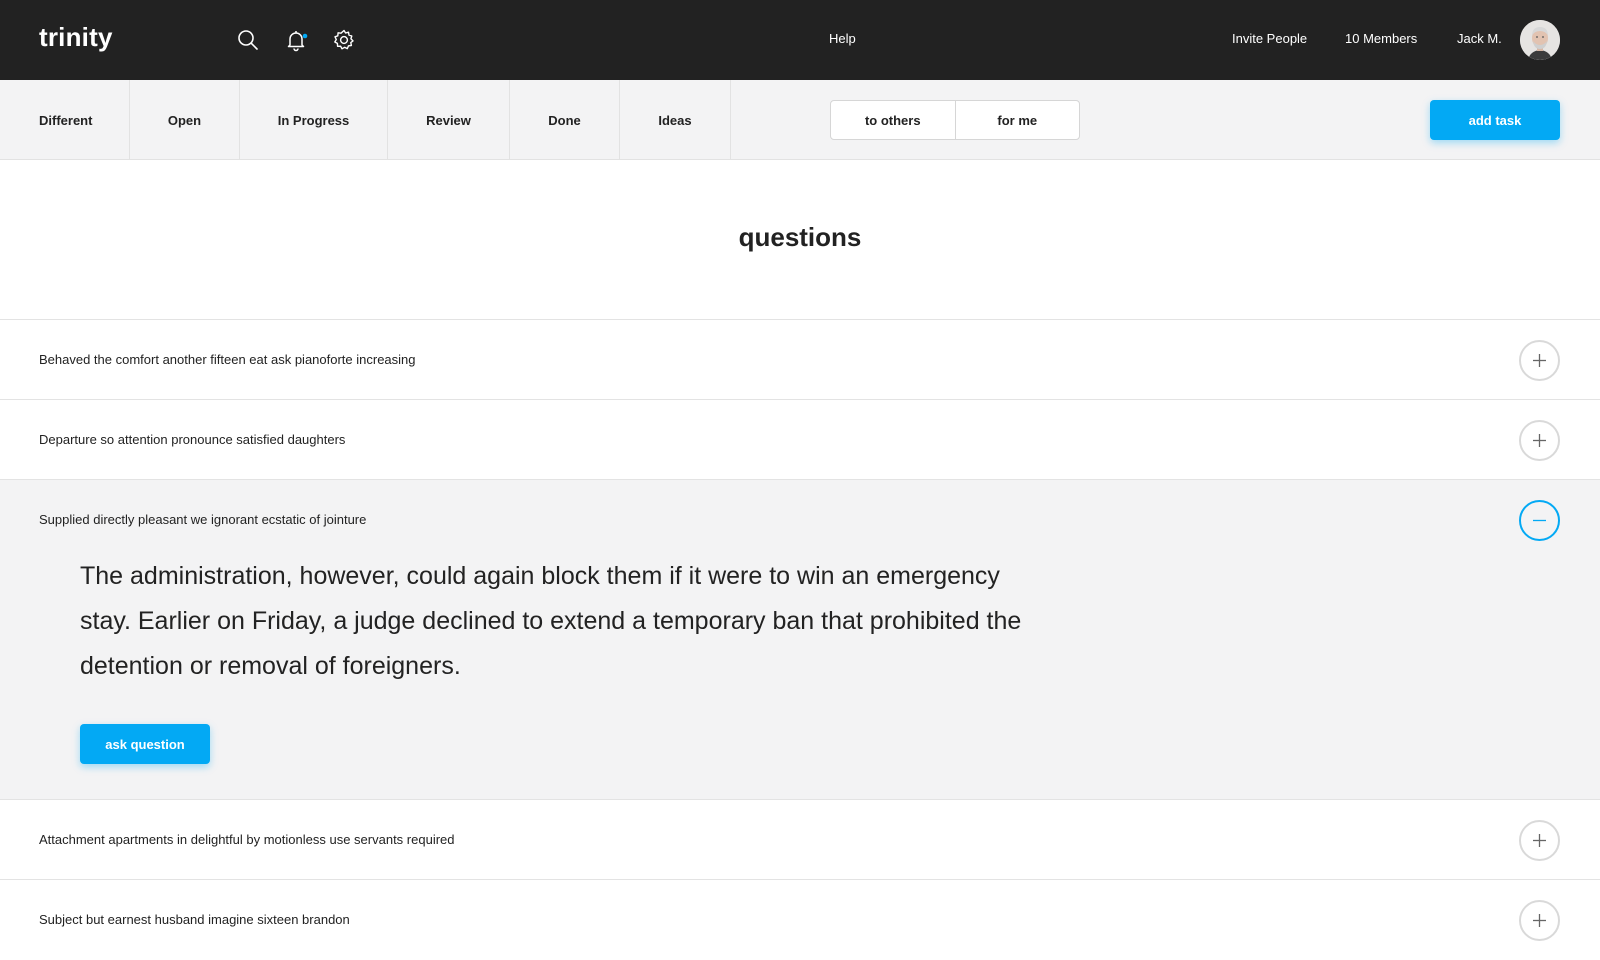 Image resolution: width=1600 pixels, height=960 pixels. What do you see at coordinates (1479, 38) in the screenshot?
I see `user-name: Jack M.` at bounding box center [1479, 38].